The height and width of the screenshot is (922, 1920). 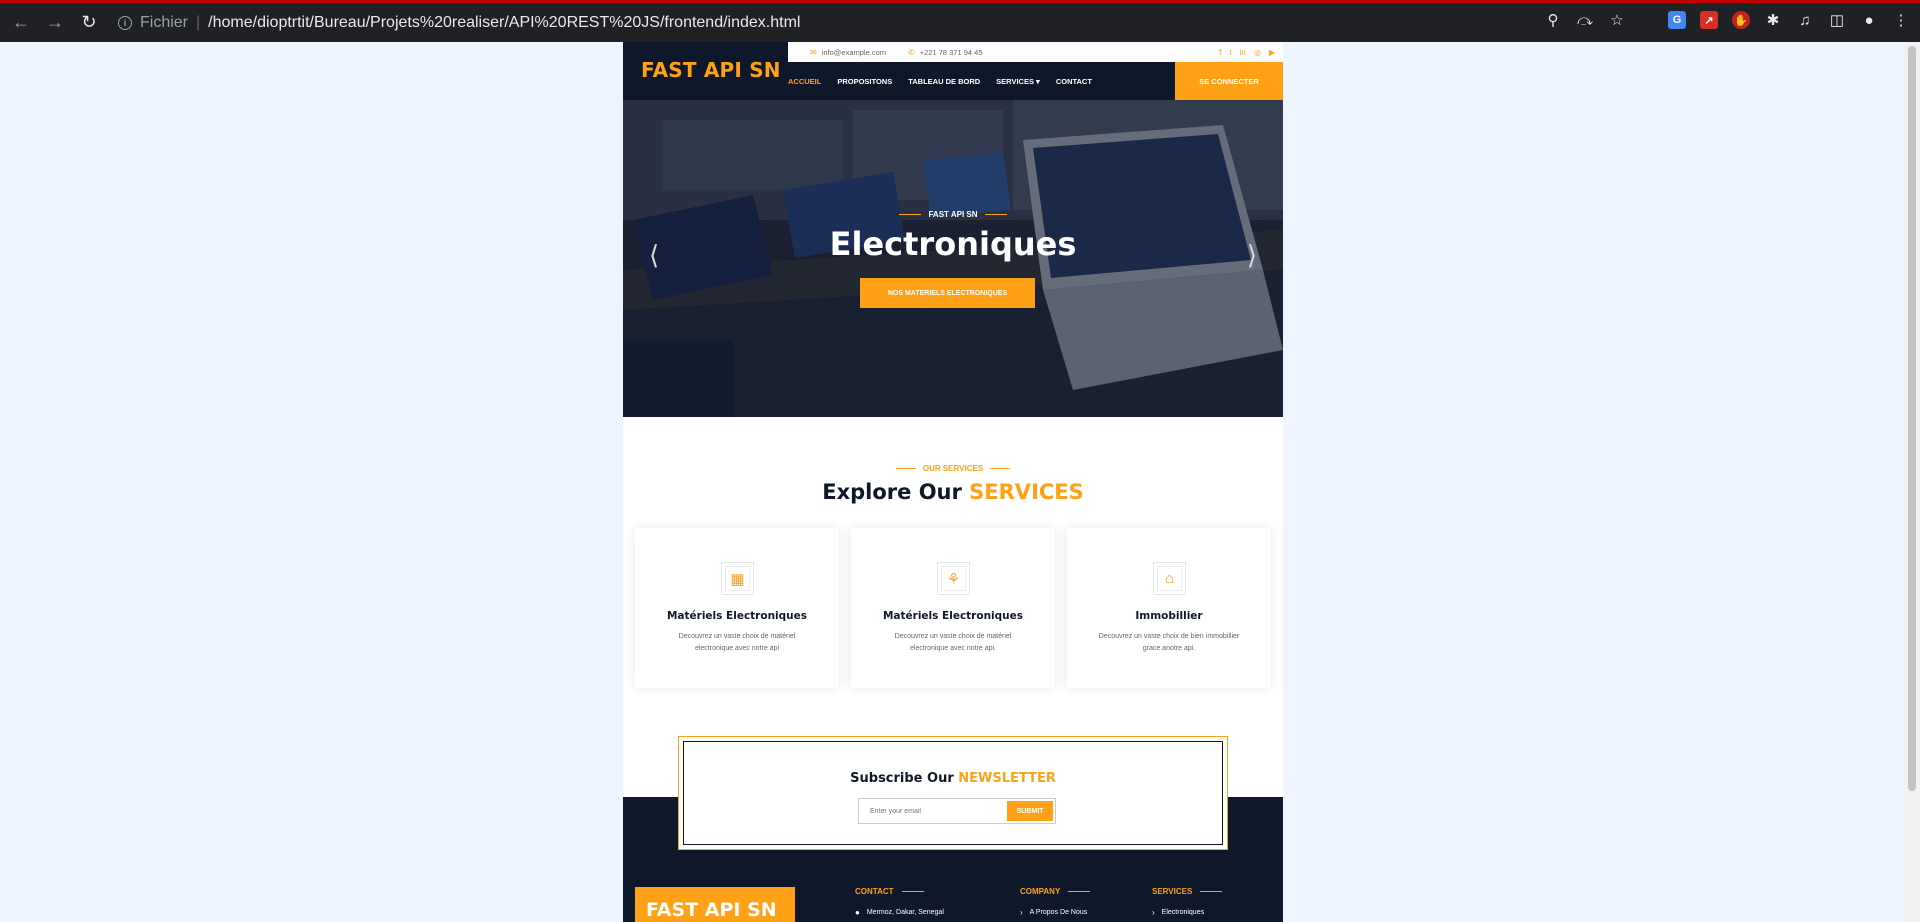 I want to click on phone-item: ✆ +221 78 371 94 45, so click(x=945, y=52).